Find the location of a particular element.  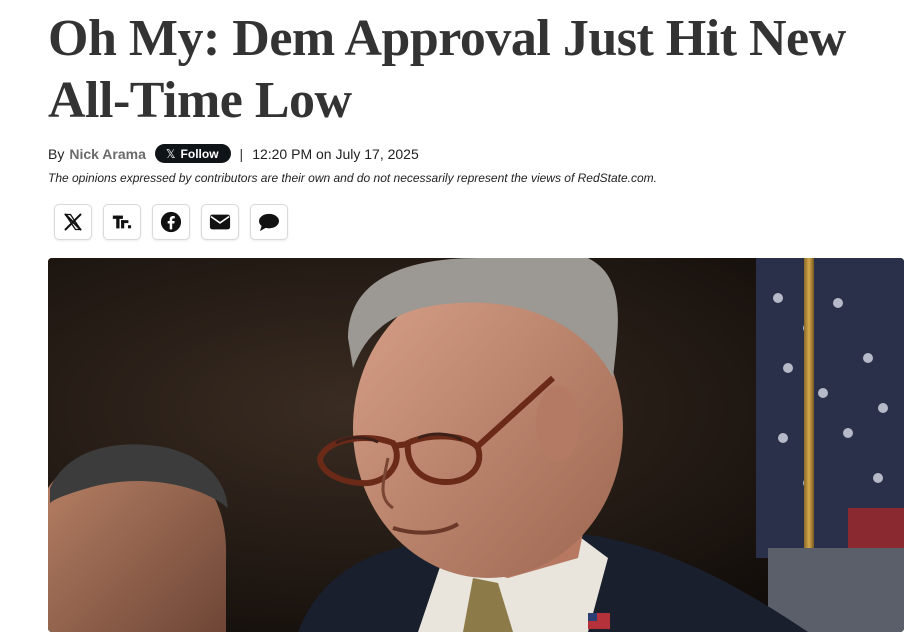

share-comment-button is located at coordinates (269, 222).